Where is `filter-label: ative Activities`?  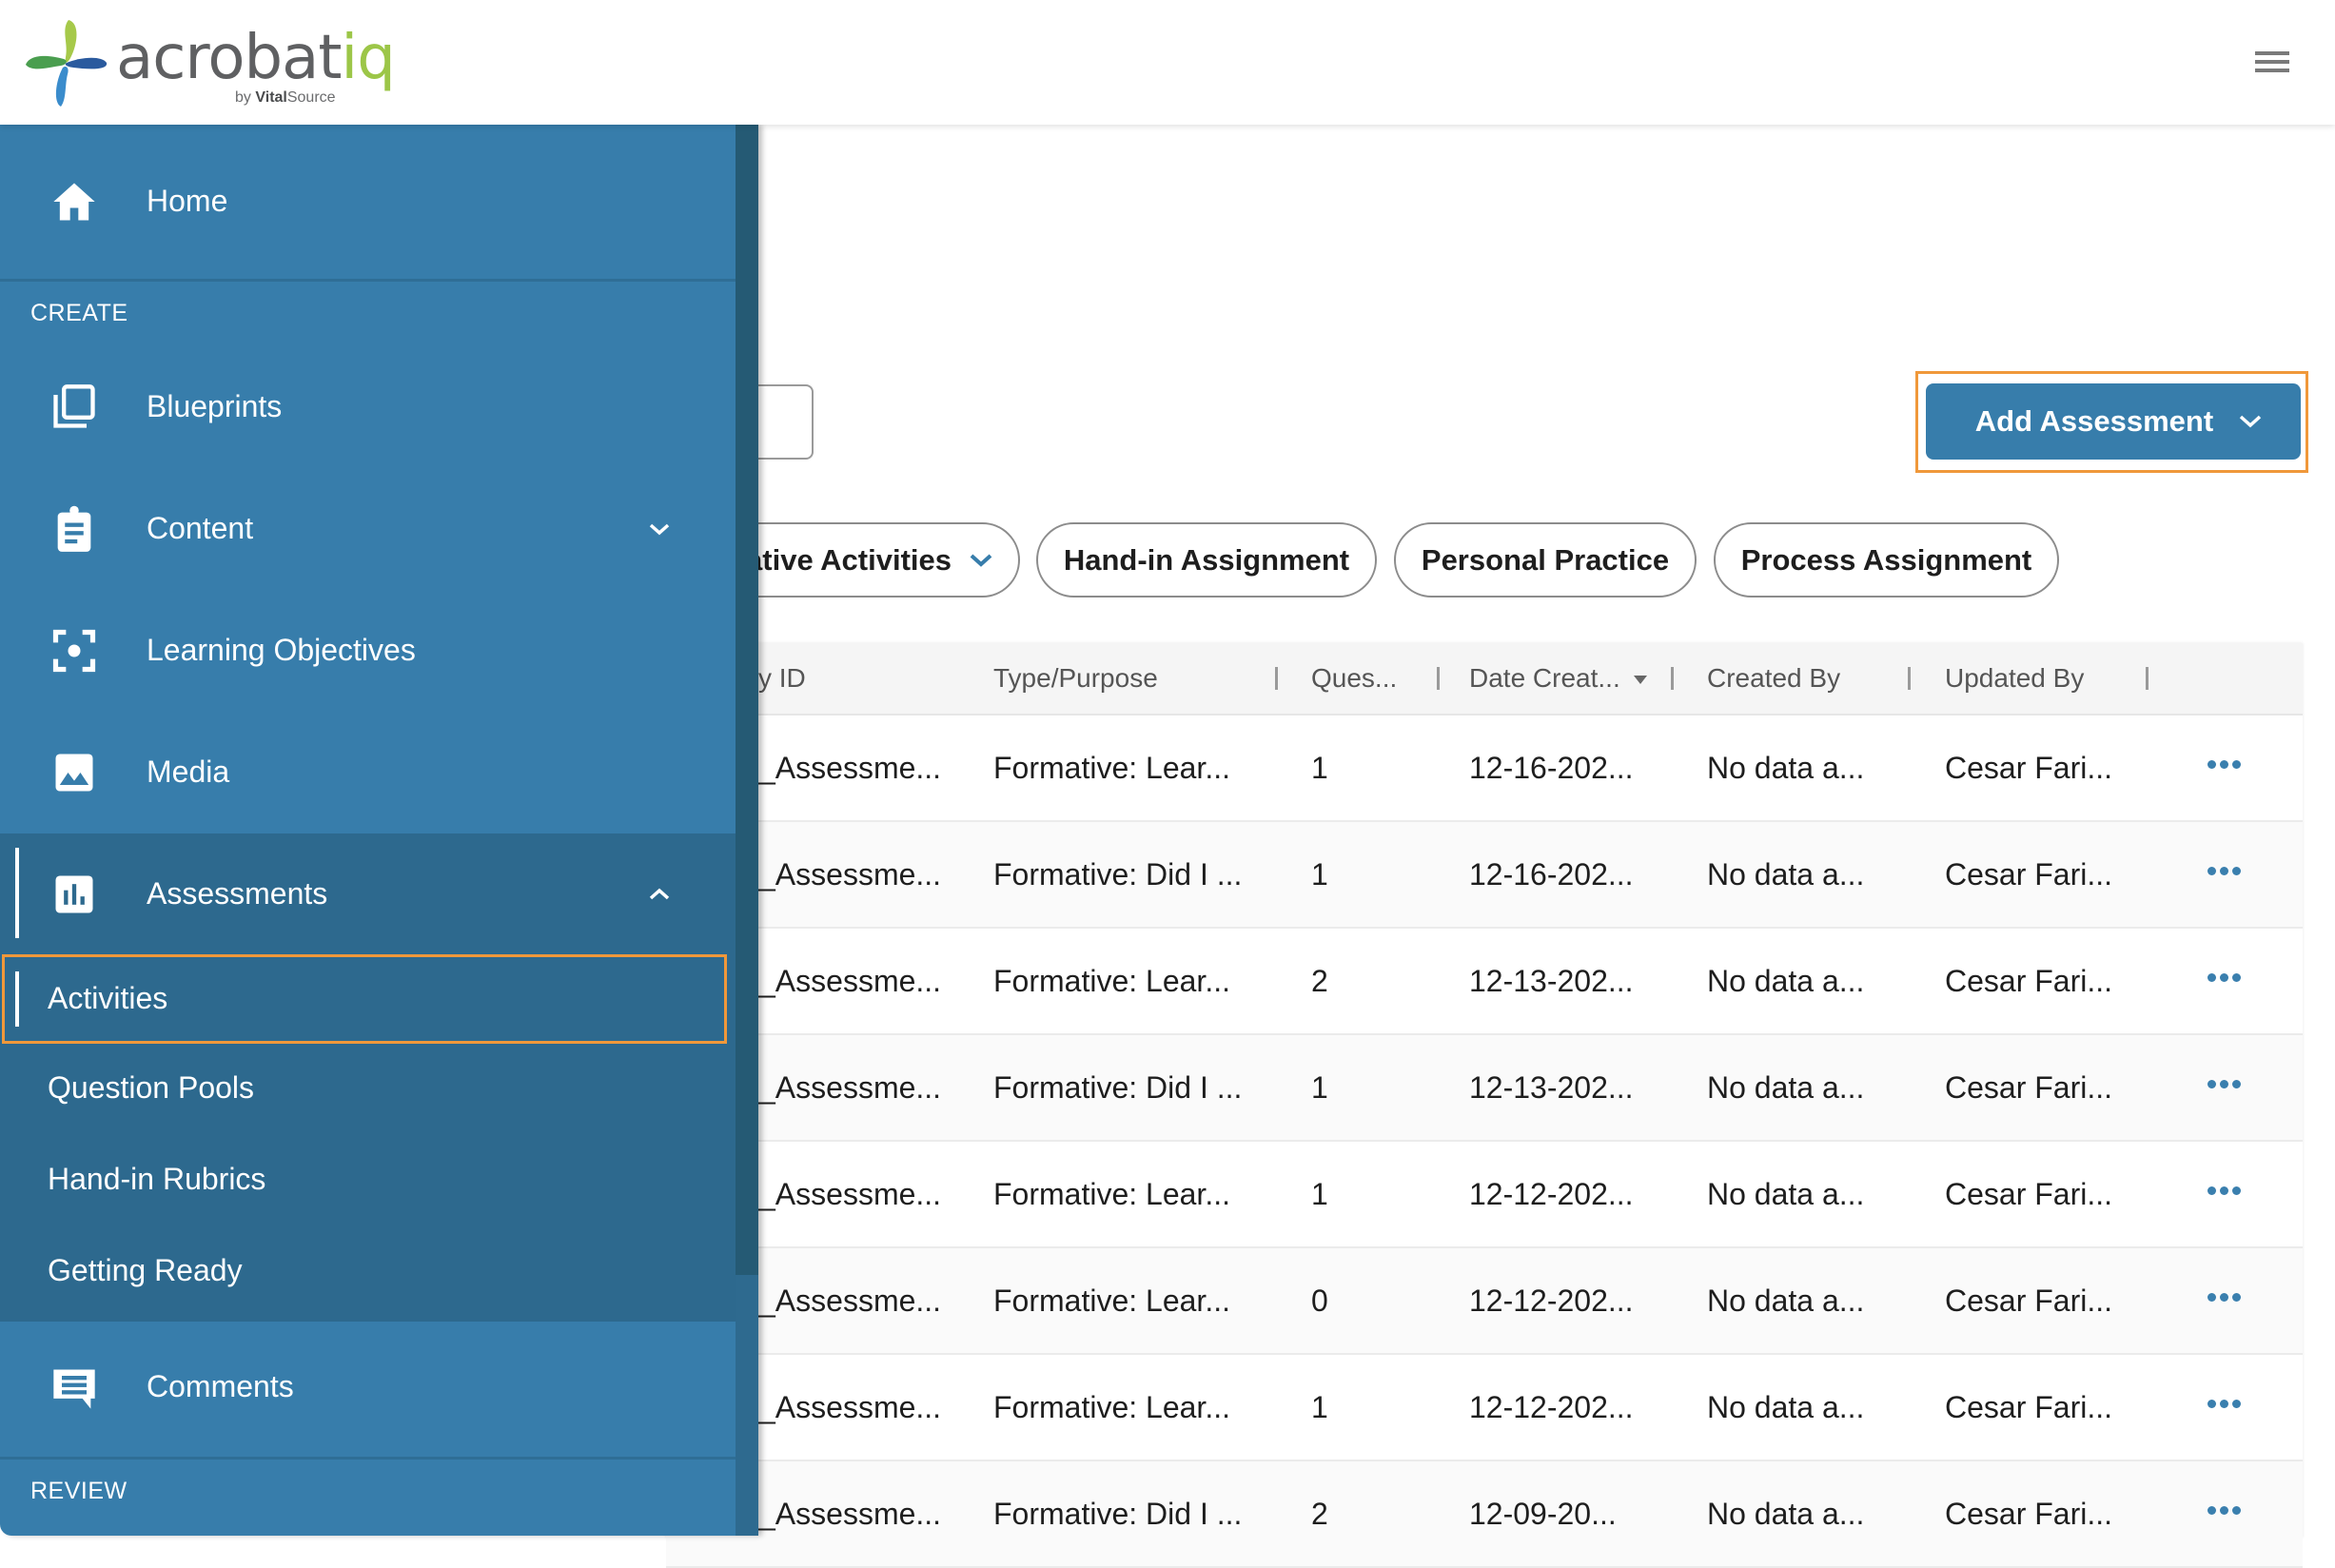 filter-label: ative Activities is located at coordinates (849, 559).